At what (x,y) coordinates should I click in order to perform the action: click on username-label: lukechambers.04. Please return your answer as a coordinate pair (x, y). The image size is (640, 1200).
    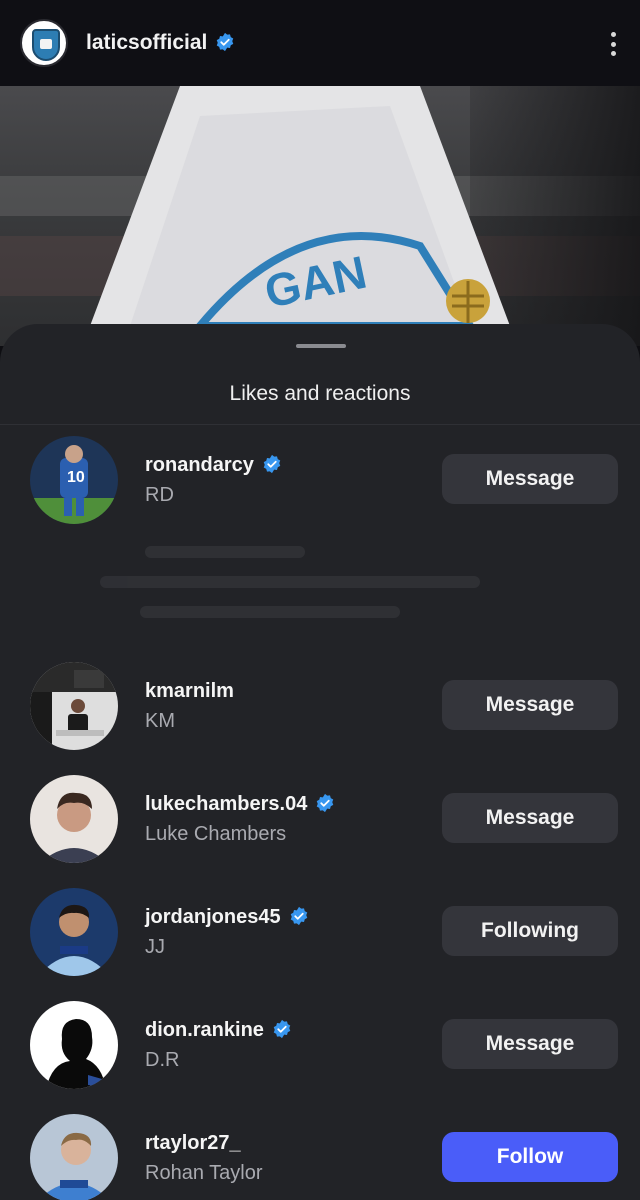
    Looking at the image, I should click on (226, 804).